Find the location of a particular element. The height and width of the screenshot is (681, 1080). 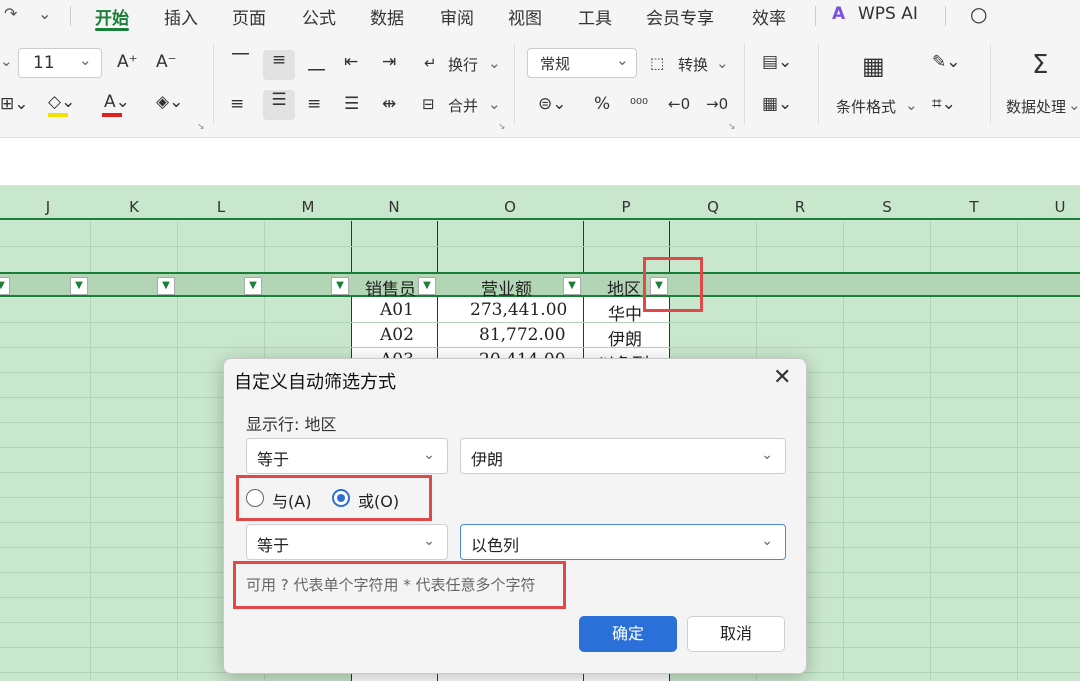

column-header: P is located at coordinates (626, 207).